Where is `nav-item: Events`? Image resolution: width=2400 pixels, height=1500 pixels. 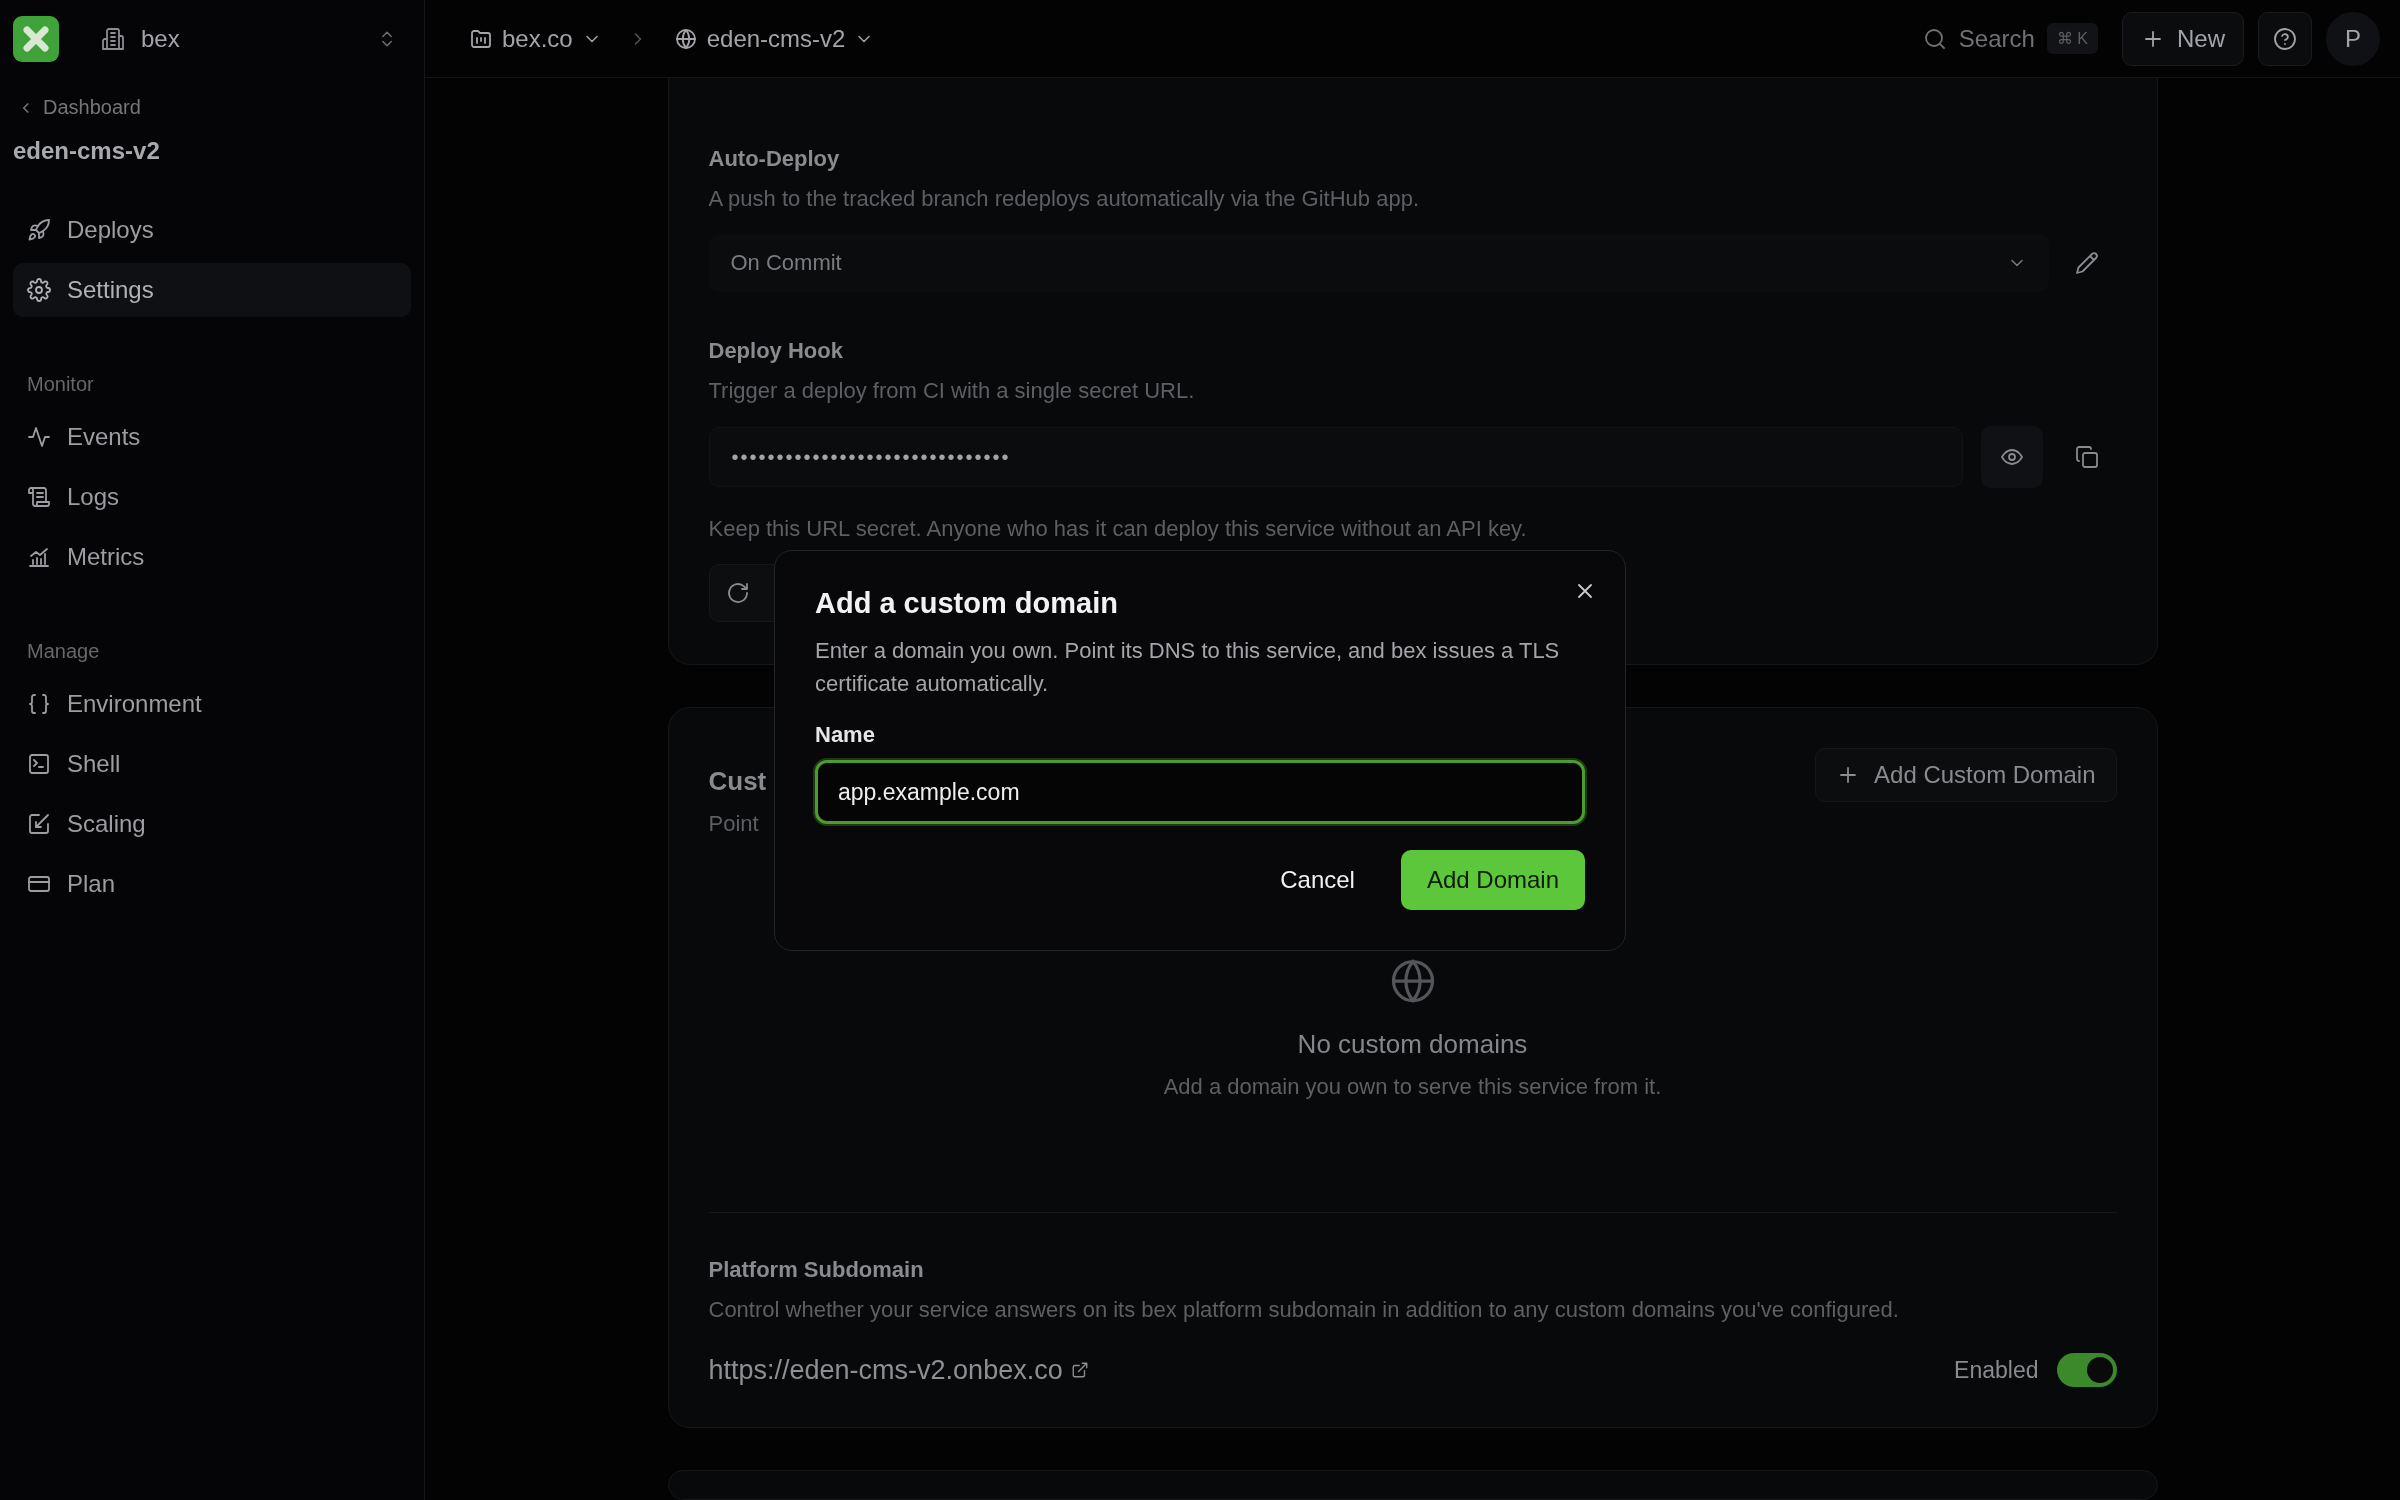 nav-item: Events is located at coordinates (212, 437).